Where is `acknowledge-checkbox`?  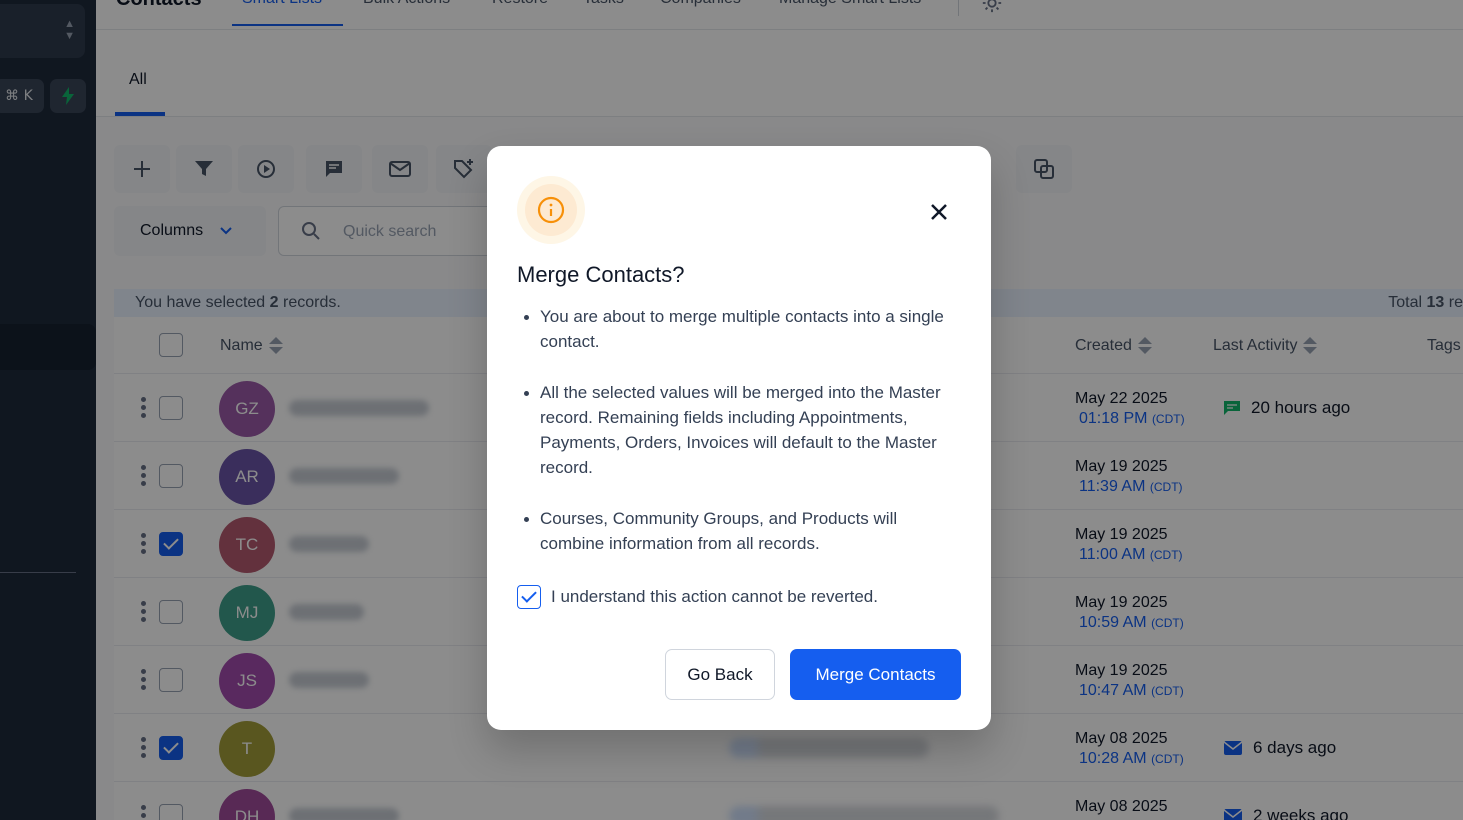
acknowledge-checkbox is located at coordinates (529, 597).